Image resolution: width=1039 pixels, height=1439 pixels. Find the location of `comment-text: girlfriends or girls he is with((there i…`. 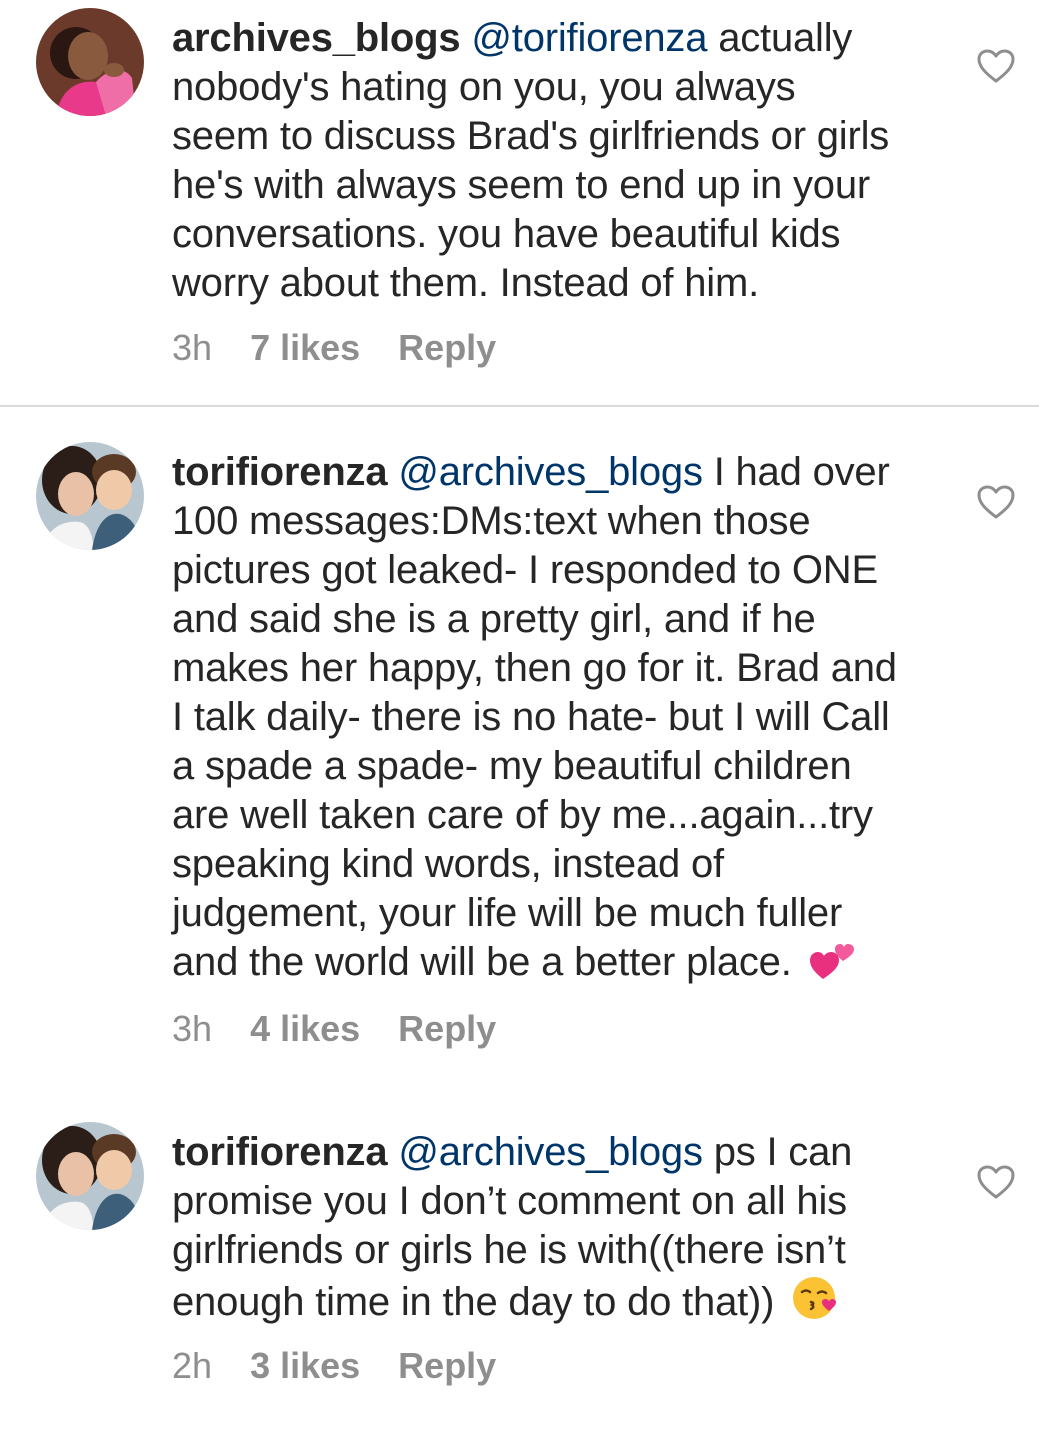

comment-text: girlfriends or girls he is with((there i… is located at coordinates (509, 1250).